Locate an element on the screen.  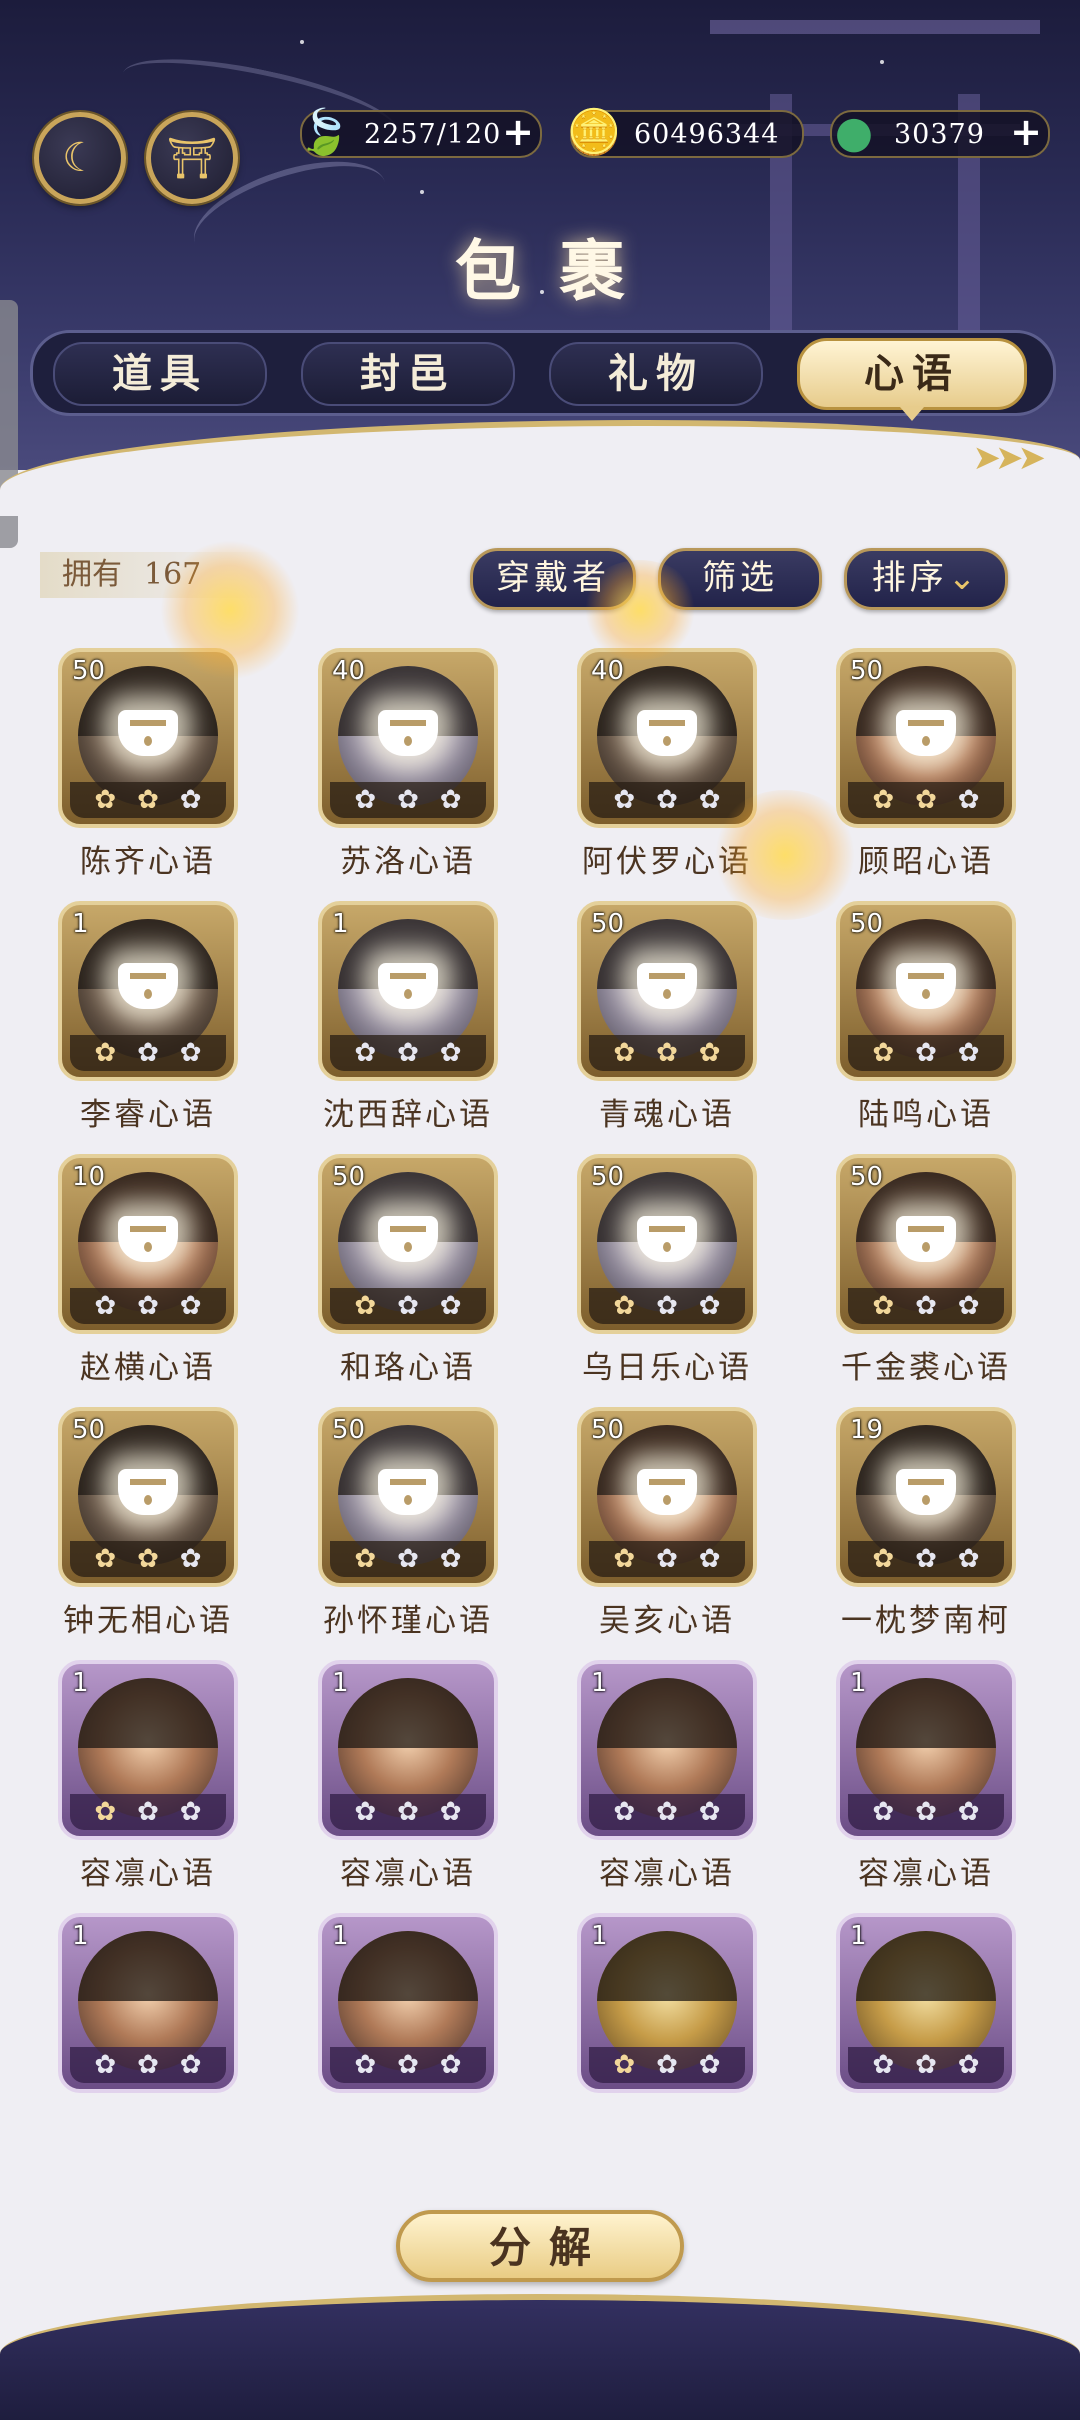
heart-word-item: 50 ✿ ✿ ✿ 和珞心语 is located at coordinates (411, 1274).